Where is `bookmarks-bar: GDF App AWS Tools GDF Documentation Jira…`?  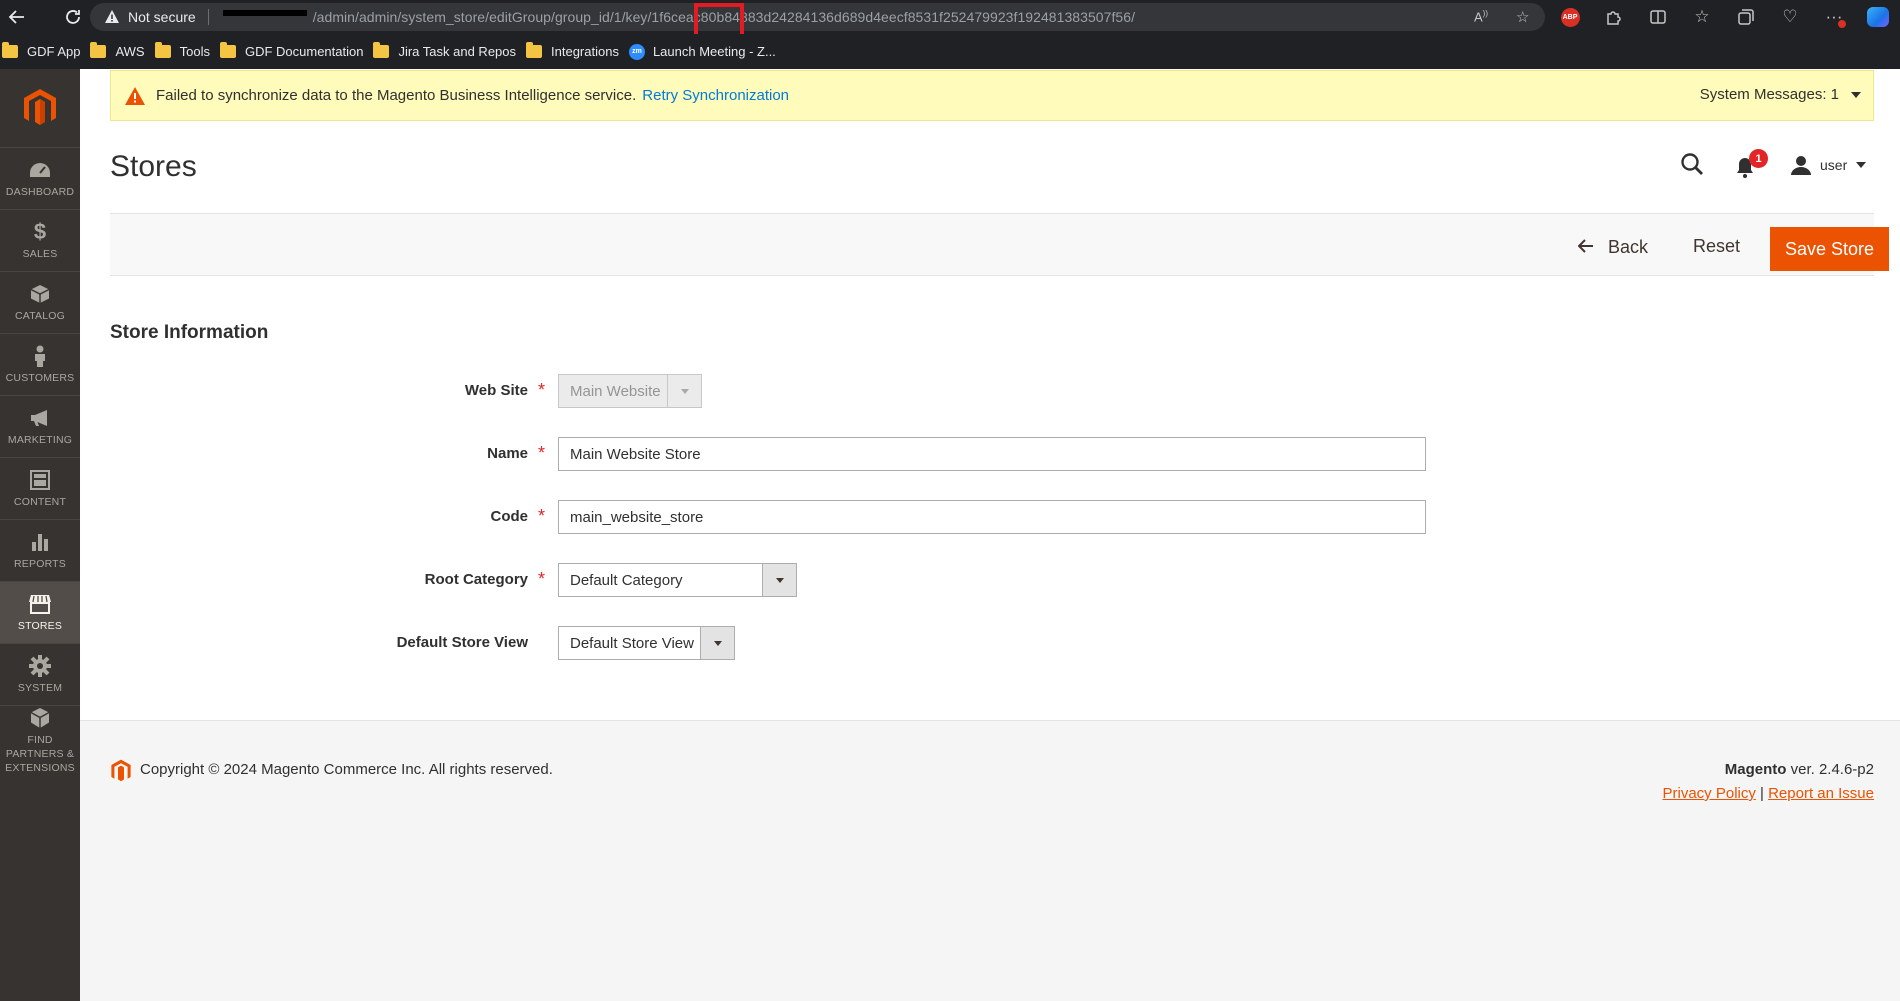
bookmarks-bar: GDF App AWS Tools GDF Documentation Jira… is located at coordinates (950, 51).